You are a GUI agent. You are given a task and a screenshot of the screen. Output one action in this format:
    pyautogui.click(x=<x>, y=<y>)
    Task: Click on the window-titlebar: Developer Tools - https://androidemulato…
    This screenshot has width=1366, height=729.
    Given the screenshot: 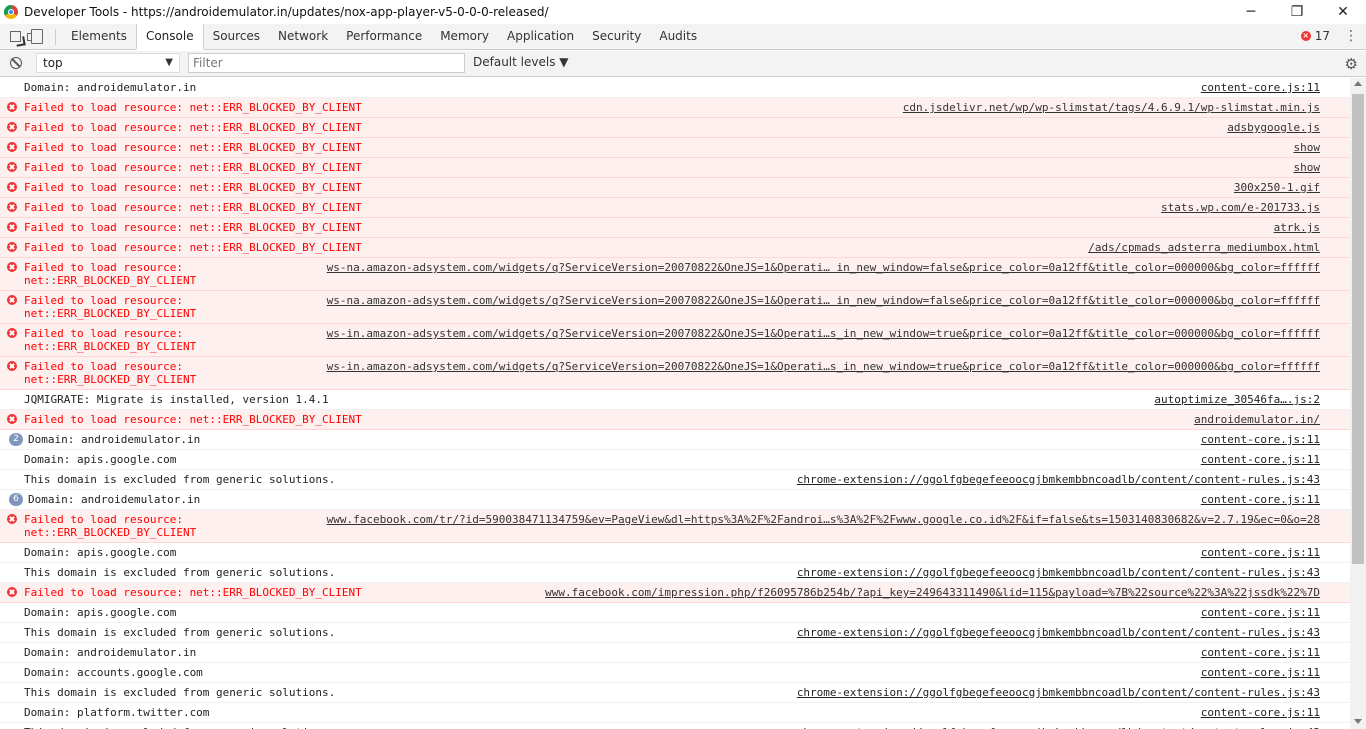 What is the action you would take?
    pyautogui.click(x=683, y=12)
    